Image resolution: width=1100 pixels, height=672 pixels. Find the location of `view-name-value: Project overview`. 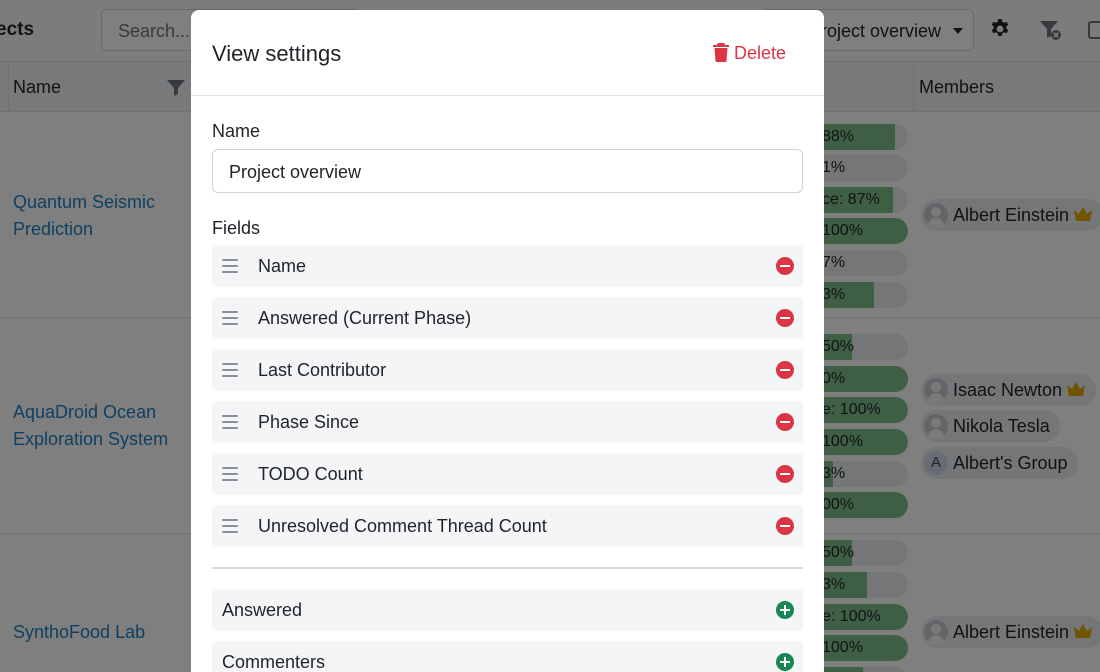

view-name-value: Project overview is located at coordinates (295, 172).